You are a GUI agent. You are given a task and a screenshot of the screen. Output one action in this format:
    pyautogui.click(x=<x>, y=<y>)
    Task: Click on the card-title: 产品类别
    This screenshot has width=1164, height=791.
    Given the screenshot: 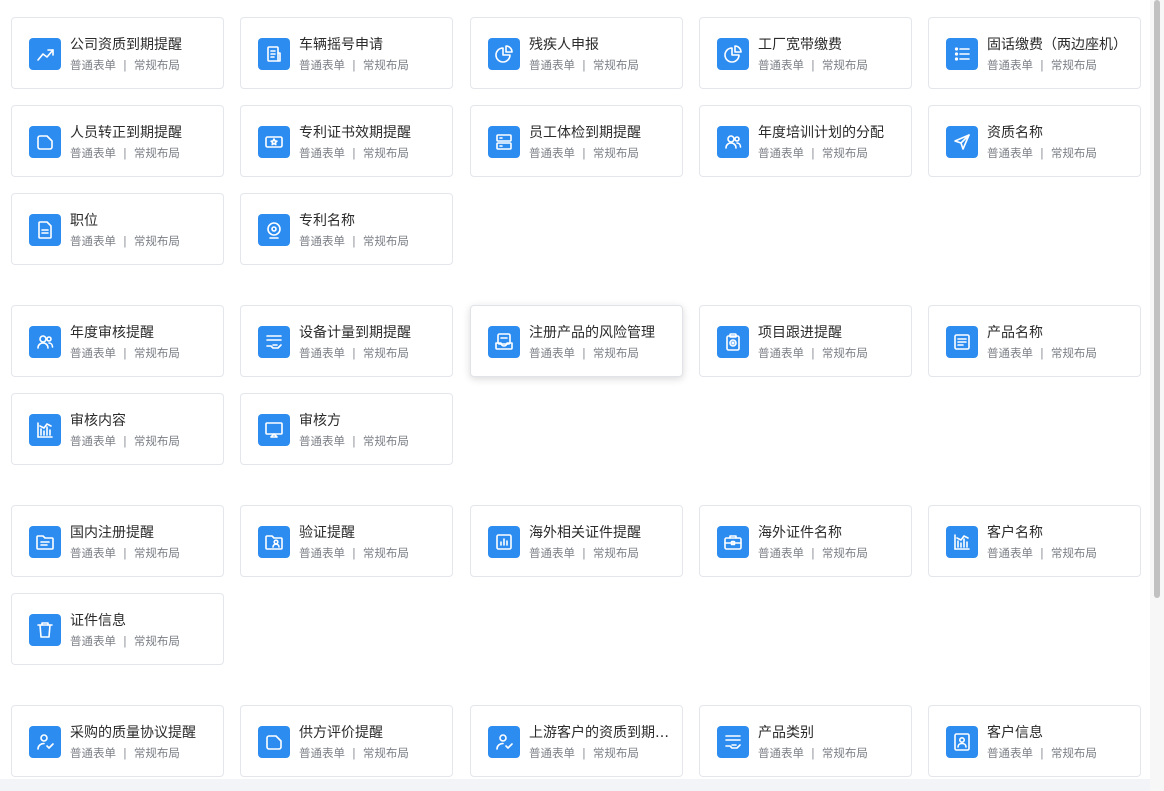 What is the action you would take?
    pyautogui.click(x=786, y=733)
    